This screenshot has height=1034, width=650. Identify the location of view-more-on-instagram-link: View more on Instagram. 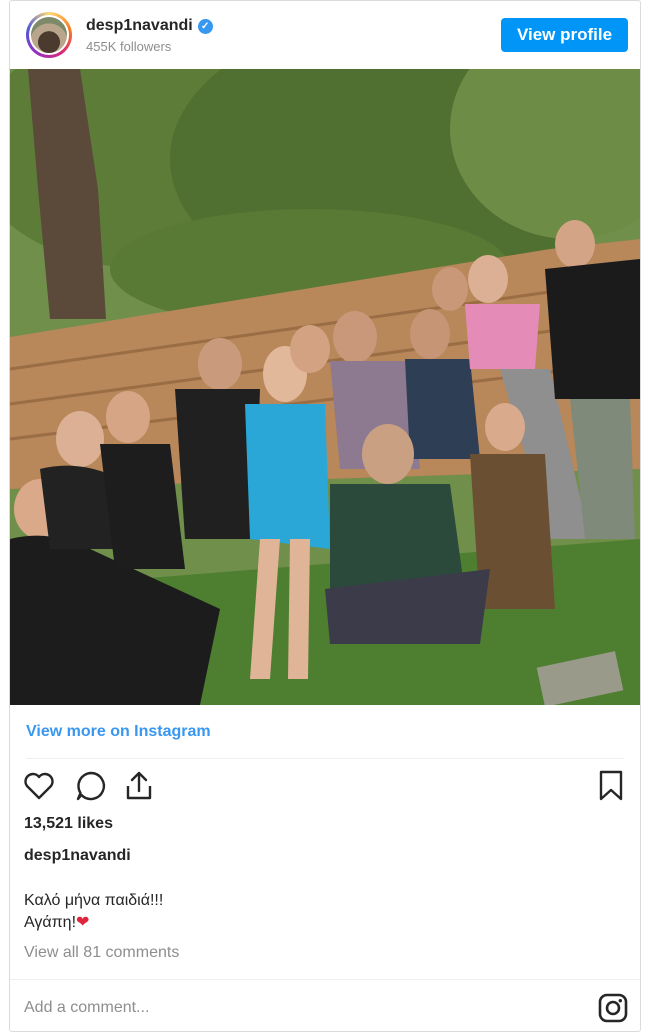
(118, 732).